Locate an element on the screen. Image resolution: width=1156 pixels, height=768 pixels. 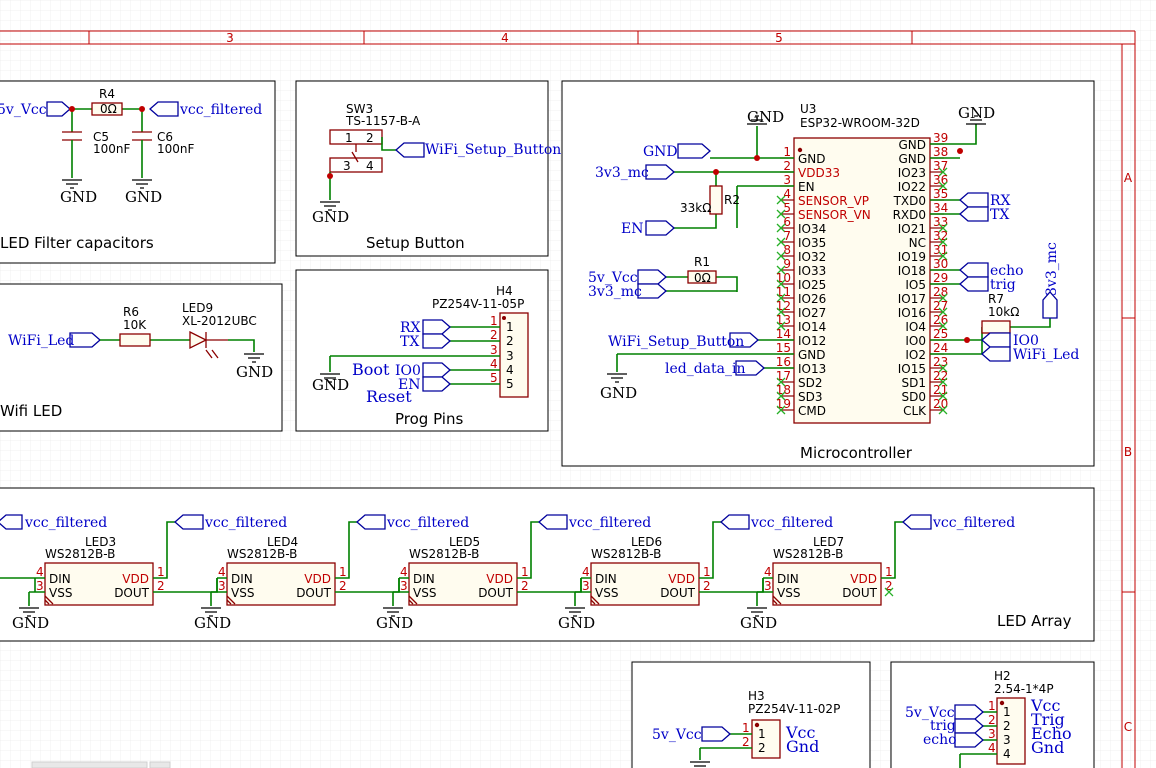
u3-pin-name: SD1 is located at coordinates (914, 383).